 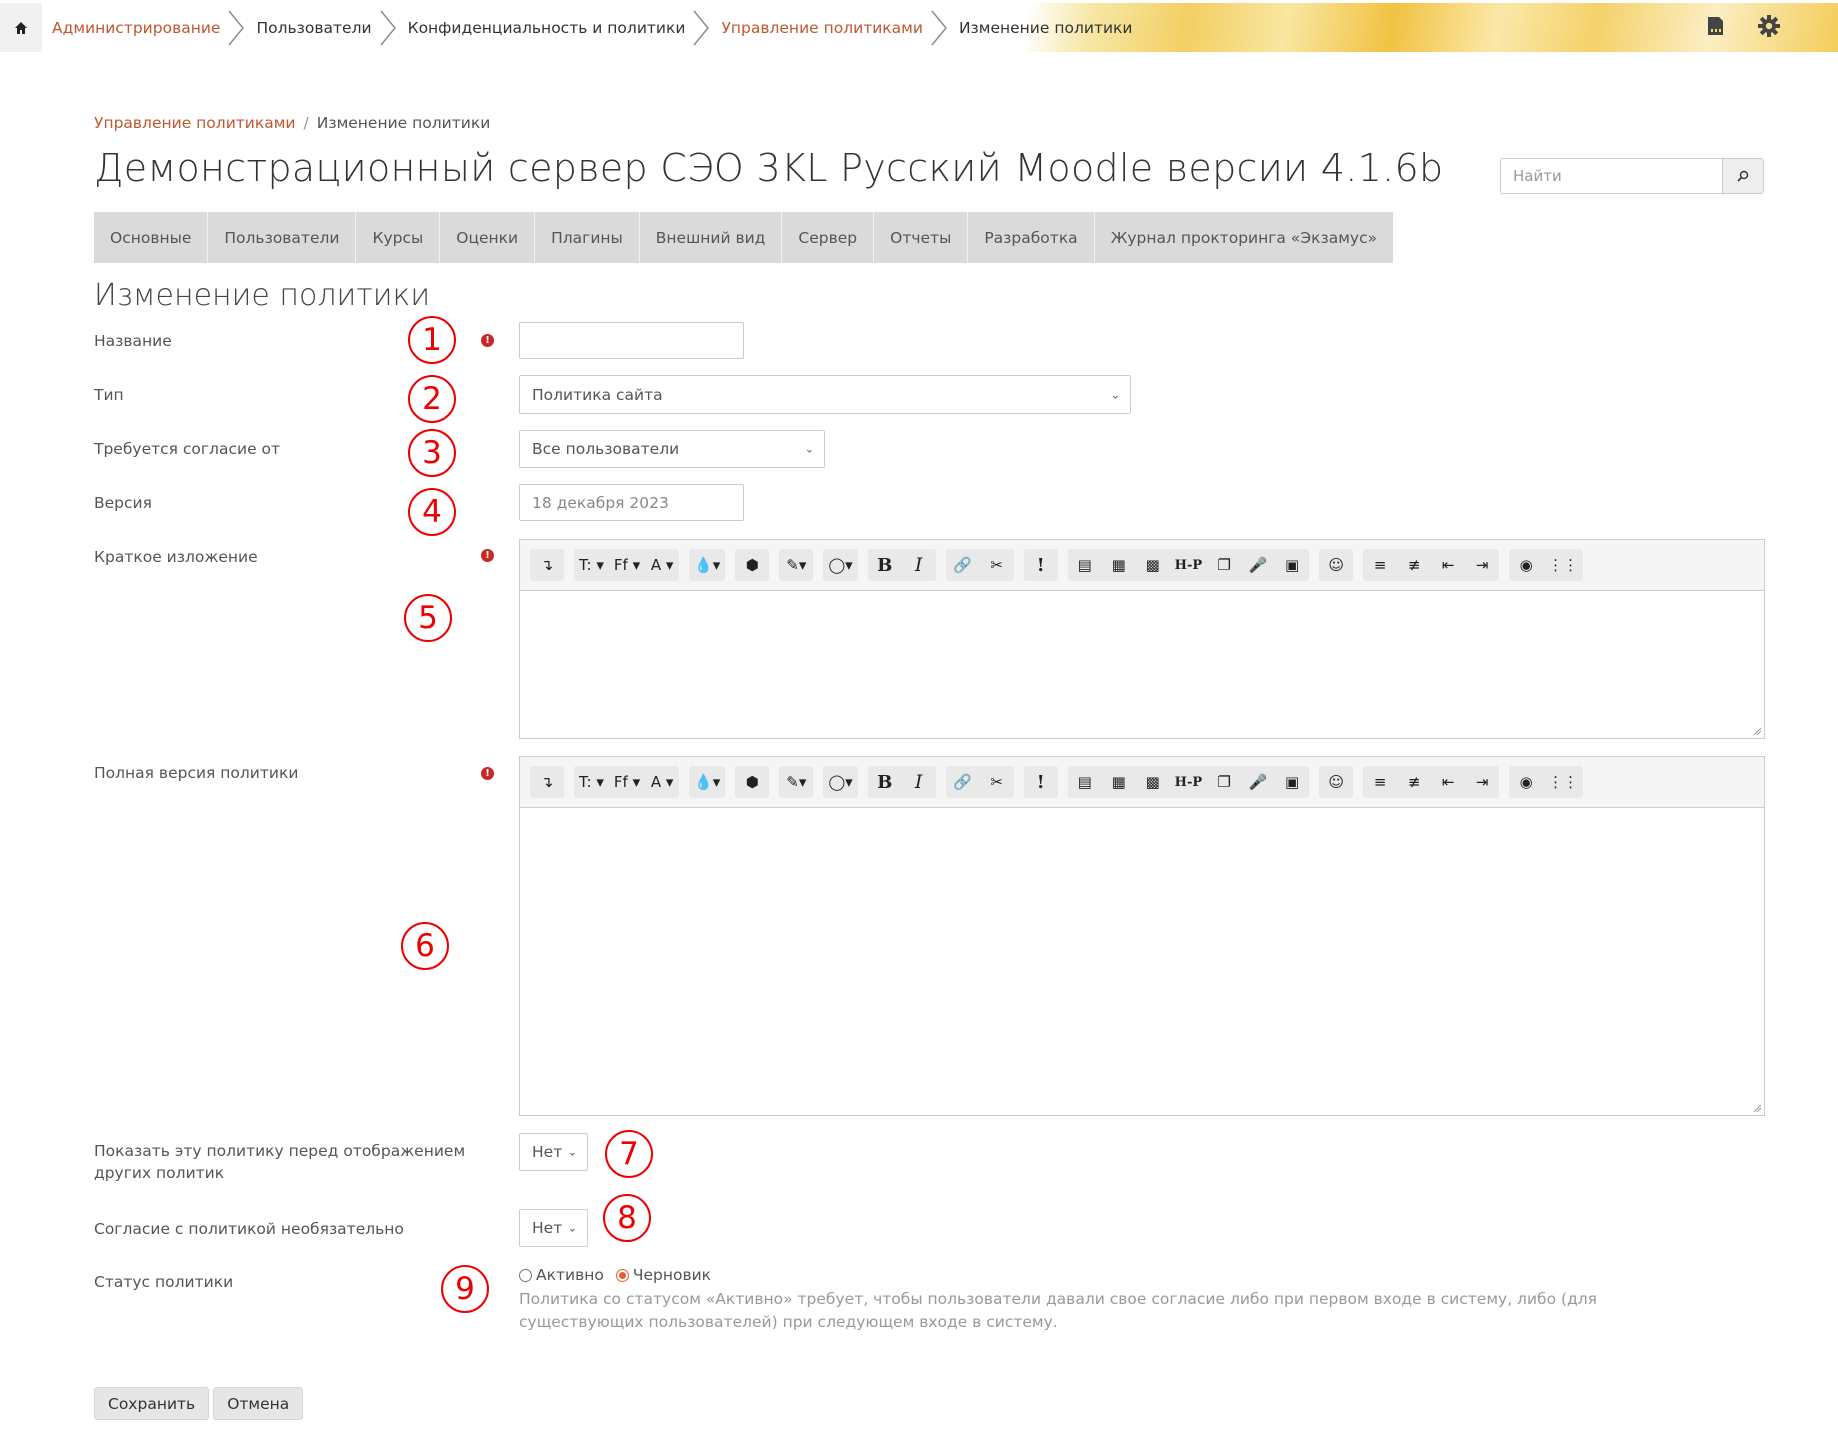 I want to click on breadcrumb-manage-policies: Управление политиками, so click(x=195, y=123).